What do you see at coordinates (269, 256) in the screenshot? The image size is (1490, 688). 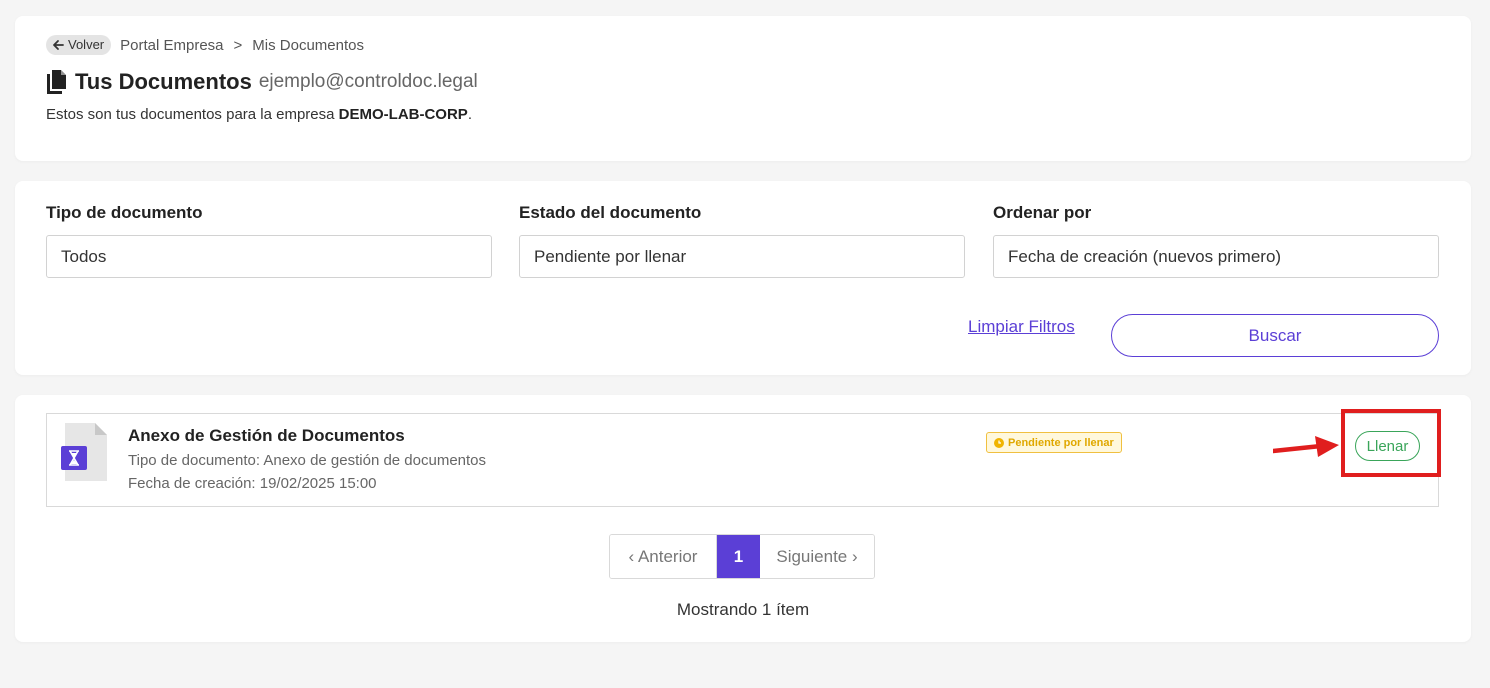 I see `doc-type-select: Todos` at bounding box center [269, 256].